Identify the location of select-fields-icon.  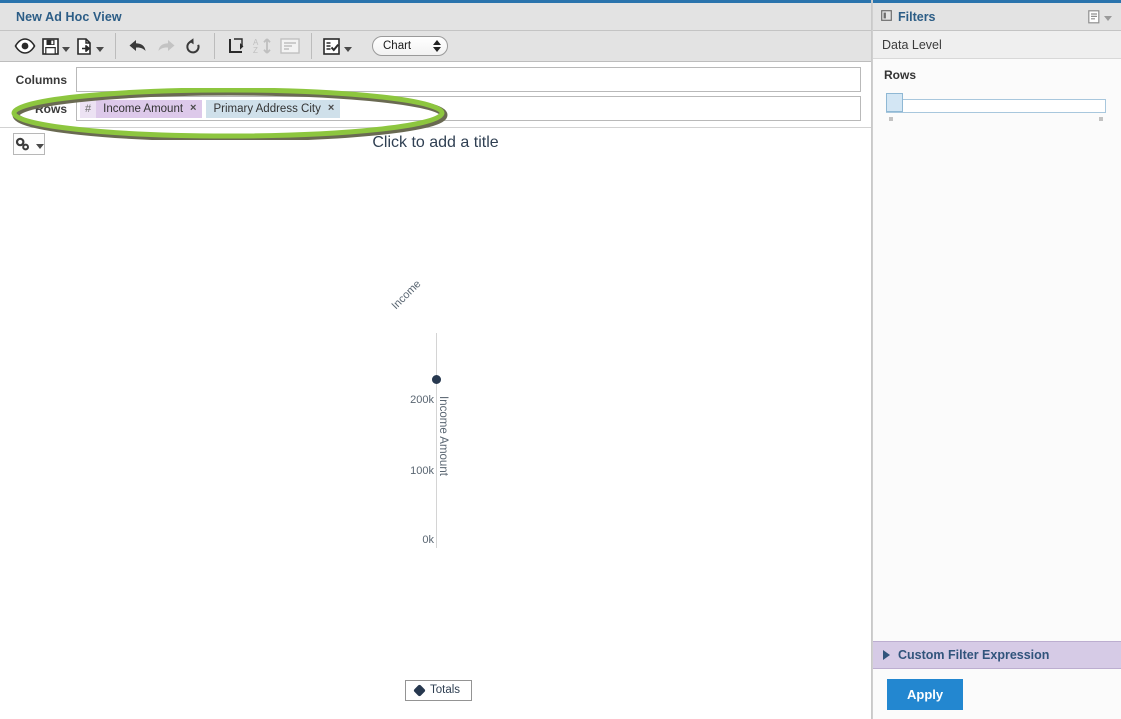
(337, 46).